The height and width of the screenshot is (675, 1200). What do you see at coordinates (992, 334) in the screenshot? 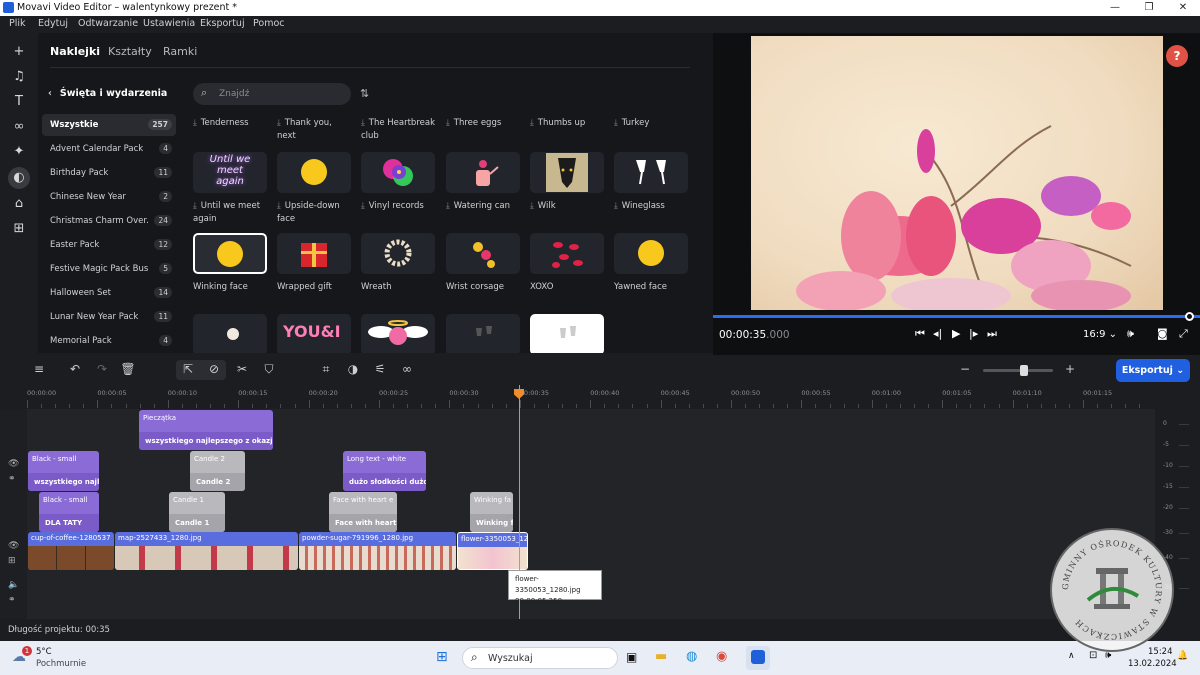
I see `skip-end-icon: ⏭` at bounding box center [992, 334].